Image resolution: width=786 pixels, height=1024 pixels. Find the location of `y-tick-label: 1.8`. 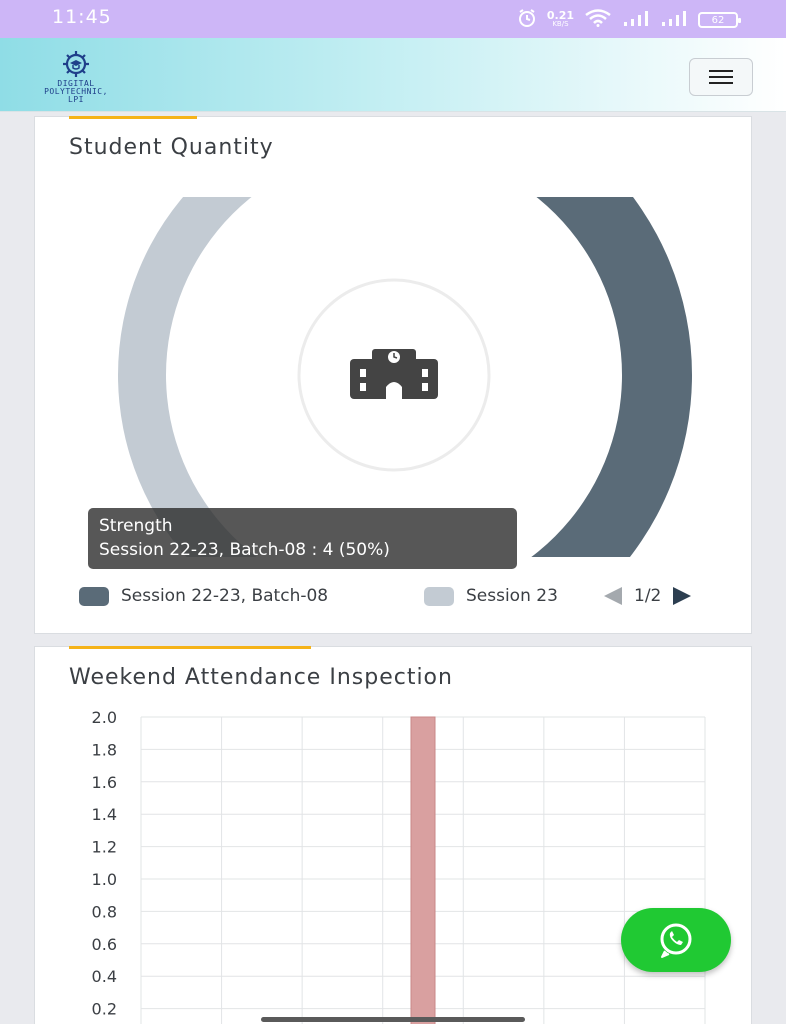

y-tick-label: 1.8 is located at coordinates (104, 749).